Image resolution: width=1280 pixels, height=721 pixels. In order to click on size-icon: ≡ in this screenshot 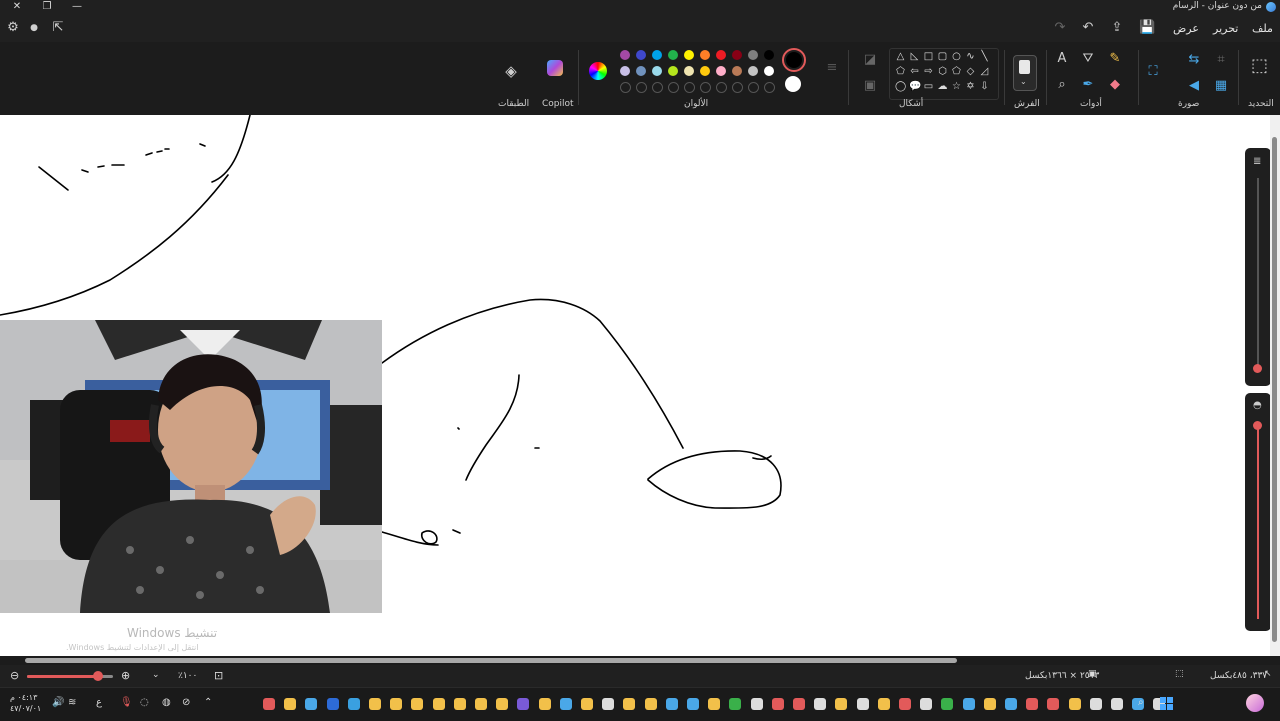, I will do `click(832, 68)`.